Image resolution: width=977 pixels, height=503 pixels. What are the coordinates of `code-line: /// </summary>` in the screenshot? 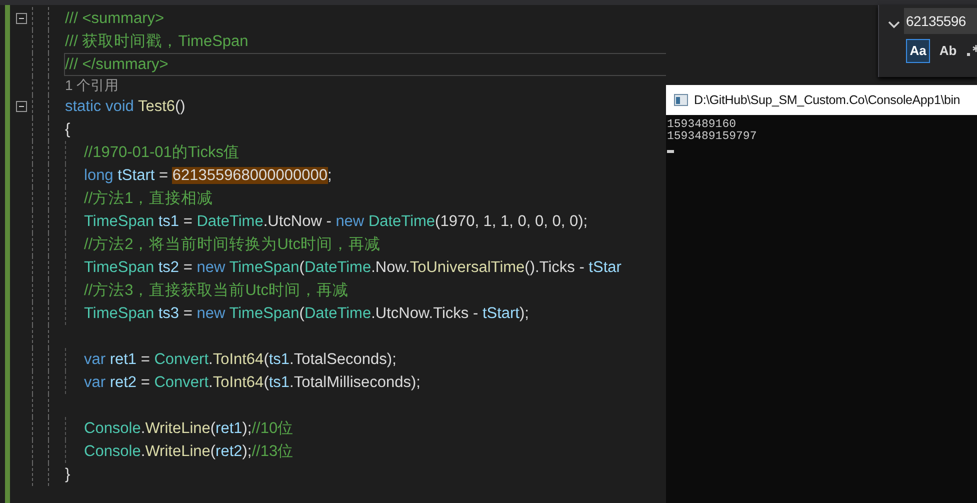 It's located at (365, 64).